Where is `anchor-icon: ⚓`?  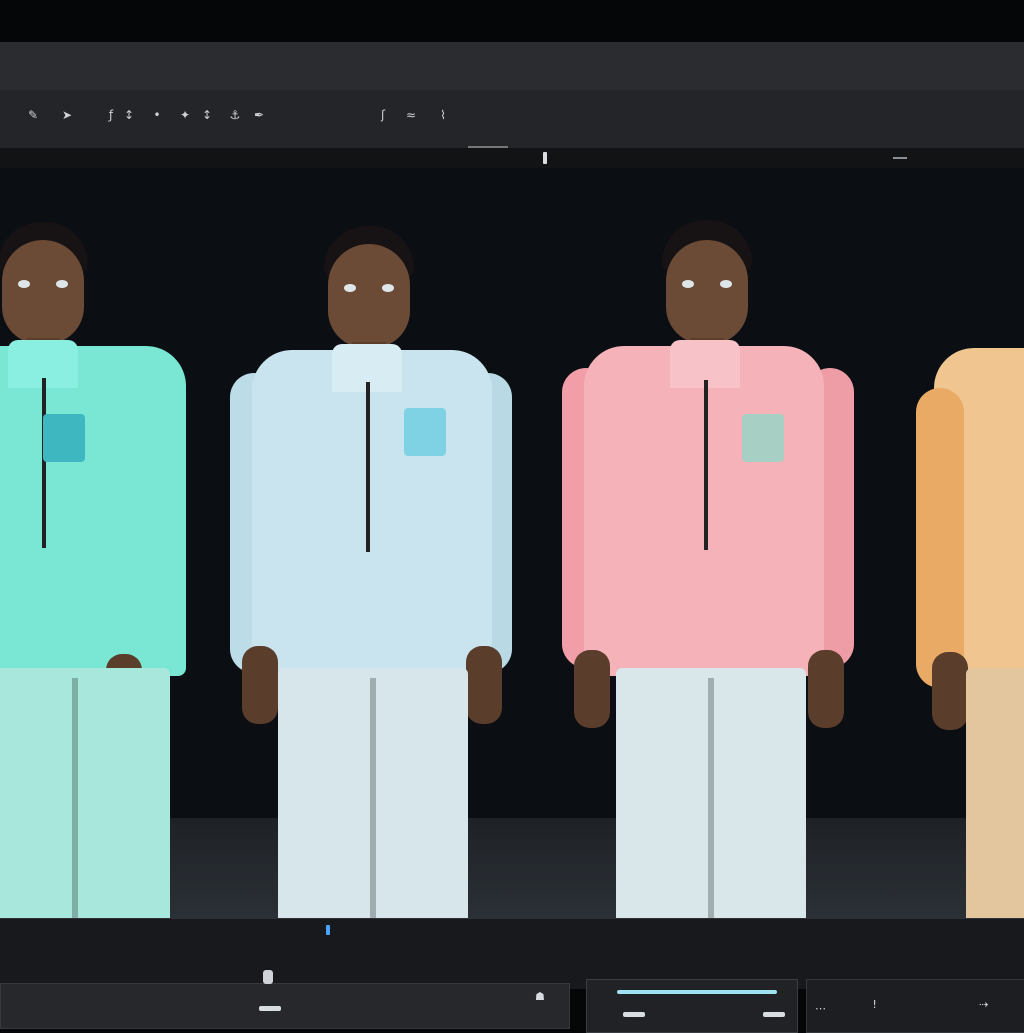
anchor-icon: ⚓ is located at coordinates (235, 115).